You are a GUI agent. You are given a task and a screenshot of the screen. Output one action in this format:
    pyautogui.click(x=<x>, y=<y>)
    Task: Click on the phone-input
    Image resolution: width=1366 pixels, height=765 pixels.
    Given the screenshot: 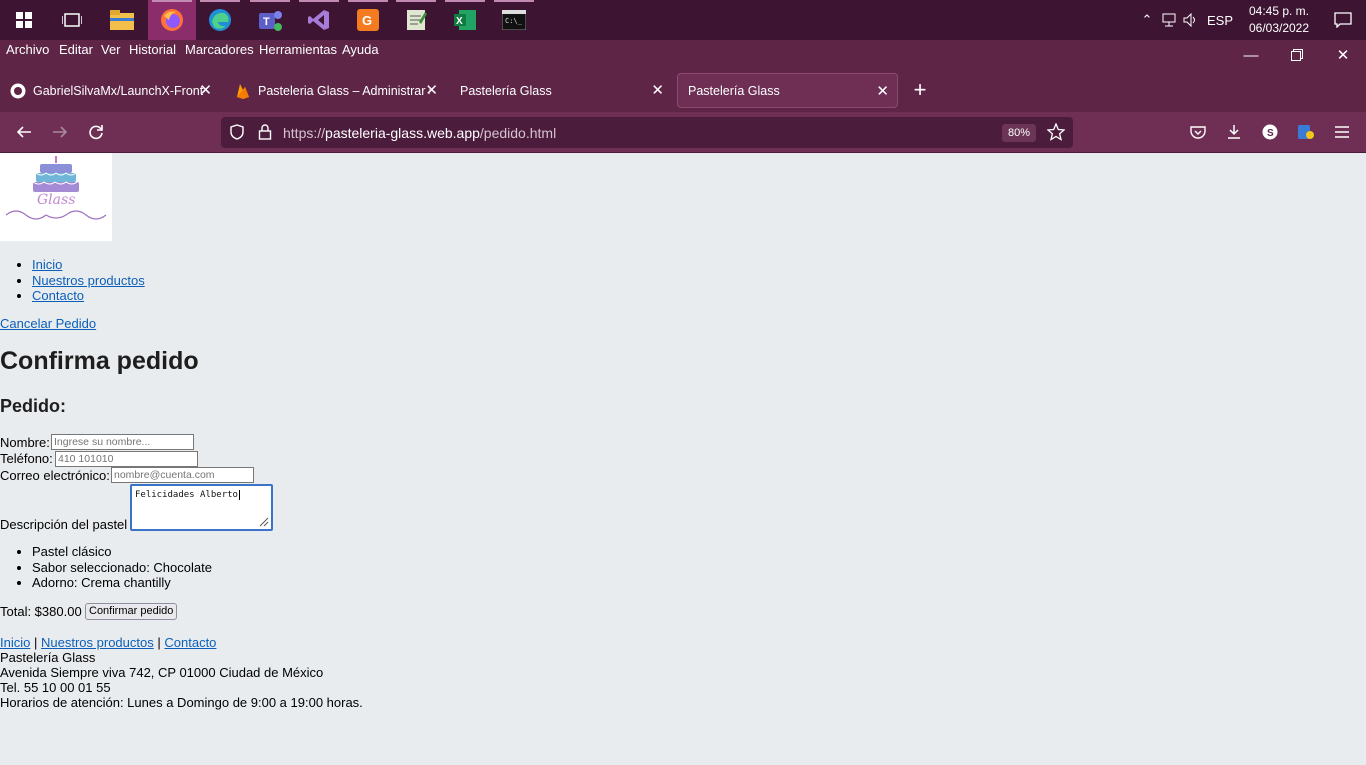 What is the action you would take?
    pyautogui.click(x=126, y=459)
    